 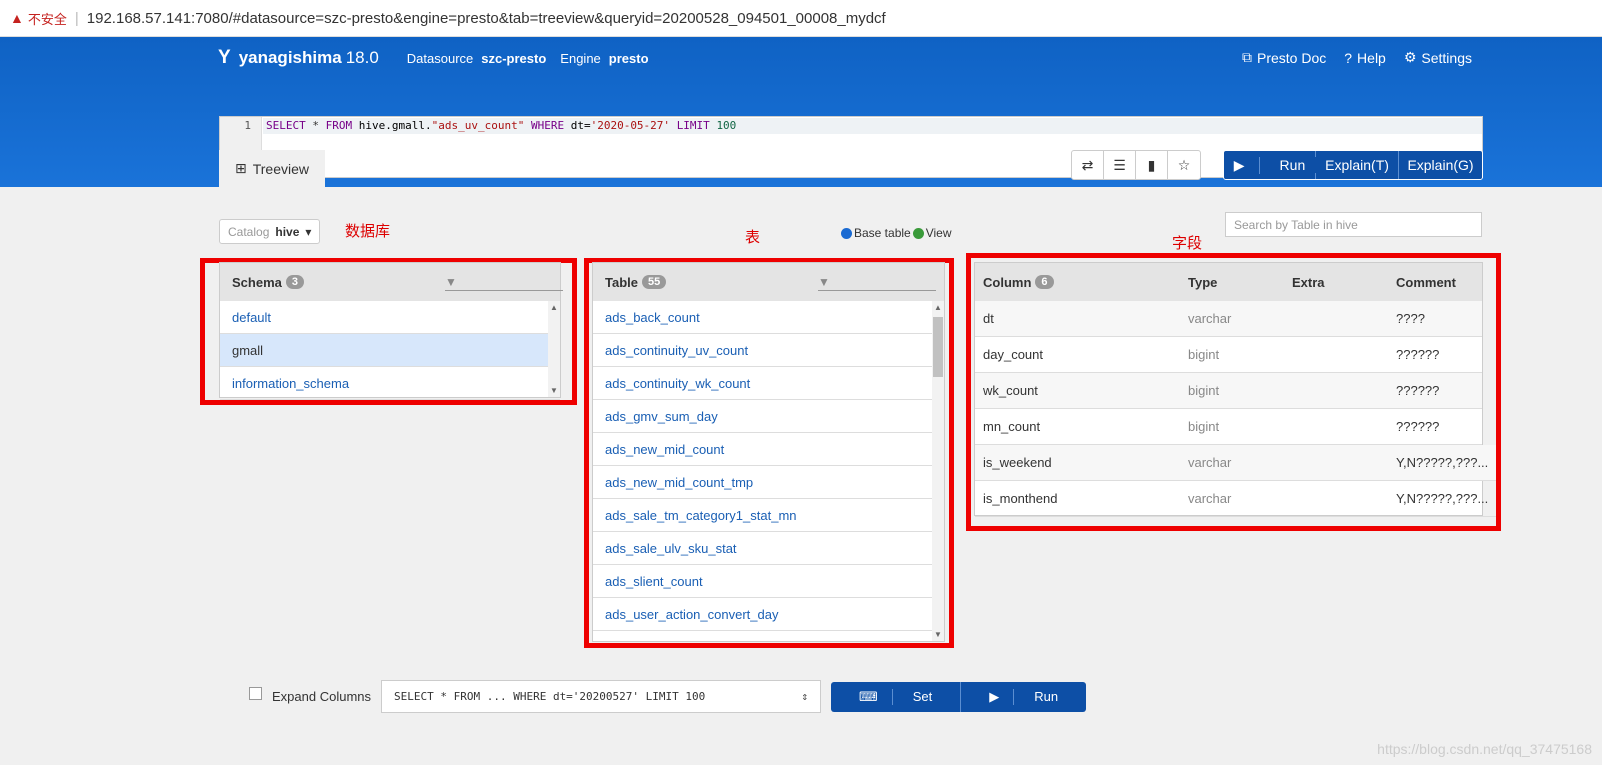 I want to click on column-header: Column 6 Type Extra Comment, so click(x=1228, y=282).